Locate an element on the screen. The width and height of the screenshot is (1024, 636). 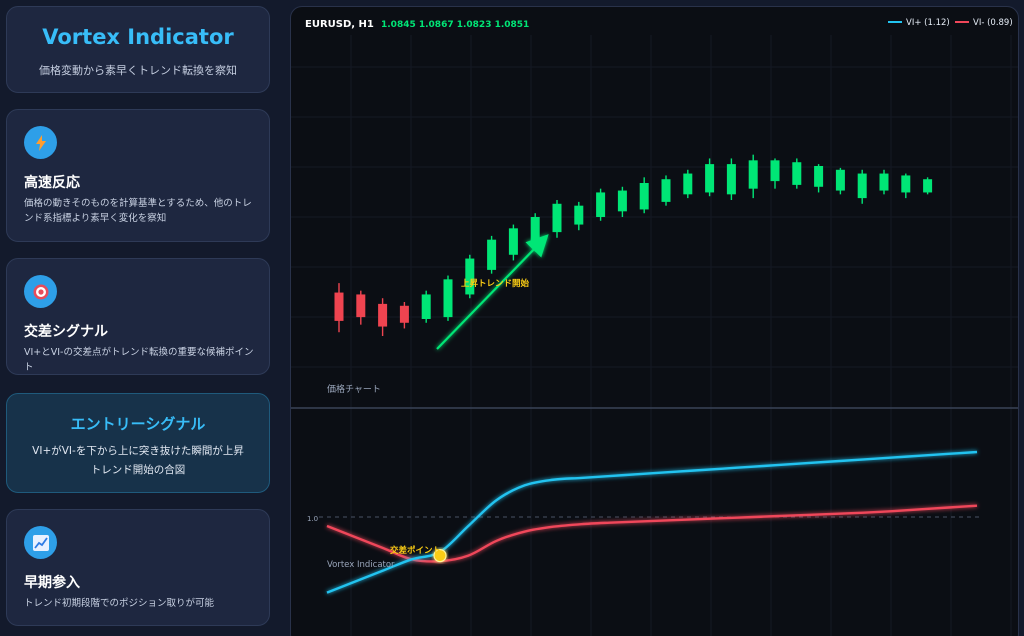
legend: VI+ (1.12) VI- (0.89) is located at coordinates (950, 23).